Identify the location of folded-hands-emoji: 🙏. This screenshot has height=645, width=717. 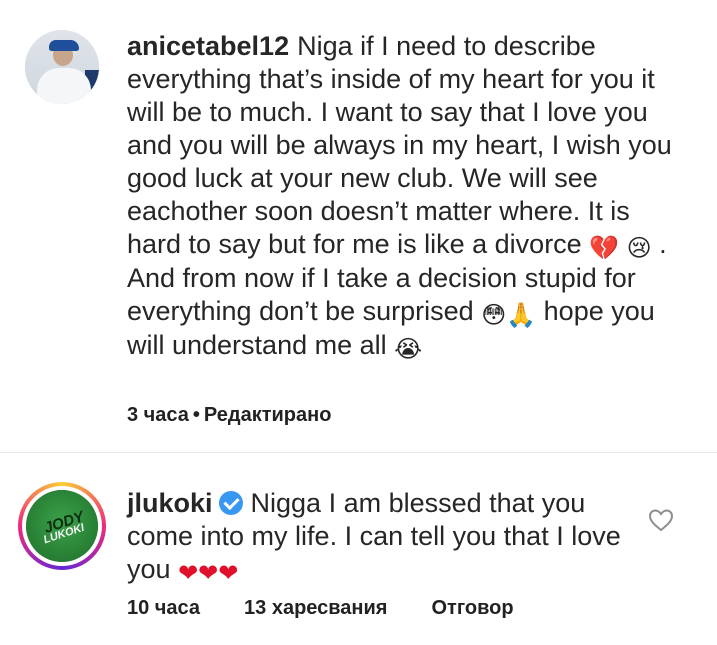
(521, 315).